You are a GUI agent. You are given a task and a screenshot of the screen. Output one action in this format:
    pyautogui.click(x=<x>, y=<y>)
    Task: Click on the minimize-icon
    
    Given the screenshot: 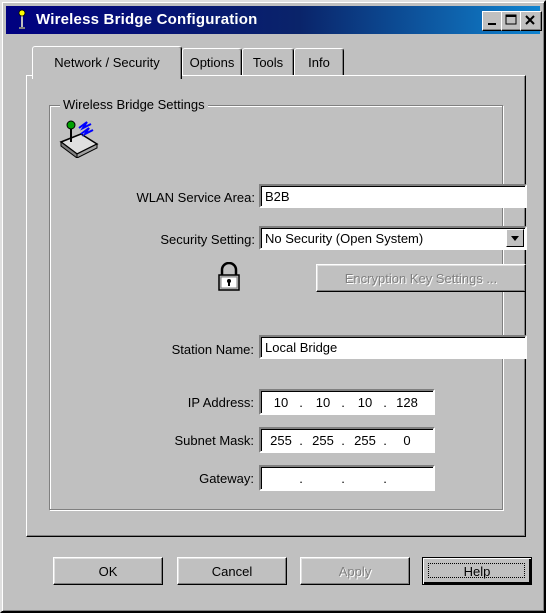 What is the action you would take?
    pyautogui.click(x=492, y=24)
    